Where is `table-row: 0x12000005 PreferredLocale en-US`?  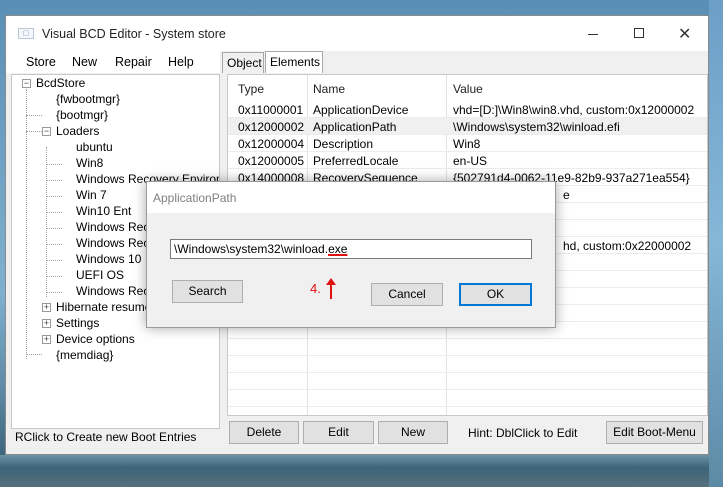
table-row: 0x12000005 PreferredLocale en-US is located at coordinates (467, 160).